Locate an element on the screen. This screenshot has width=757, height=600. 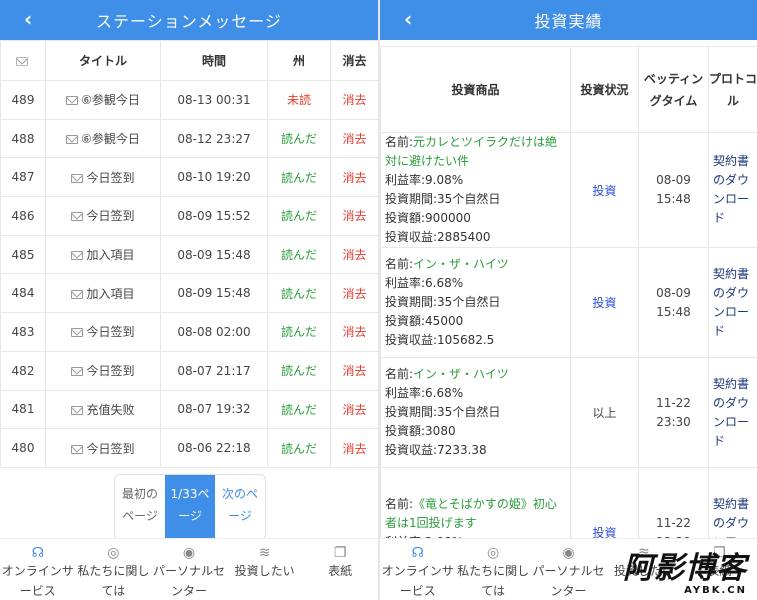
tab-item: ❐ 表紙 is located at coordinates (340, 569).